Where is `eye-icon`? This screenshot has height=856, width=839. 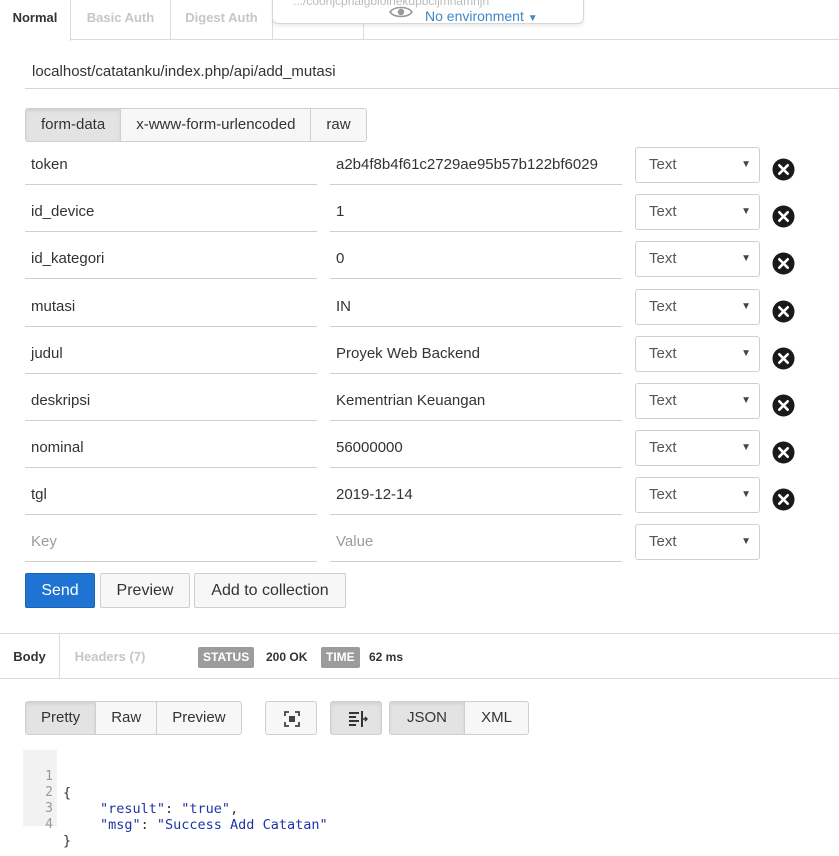 eye-icon is located at coordinates (401, 14).